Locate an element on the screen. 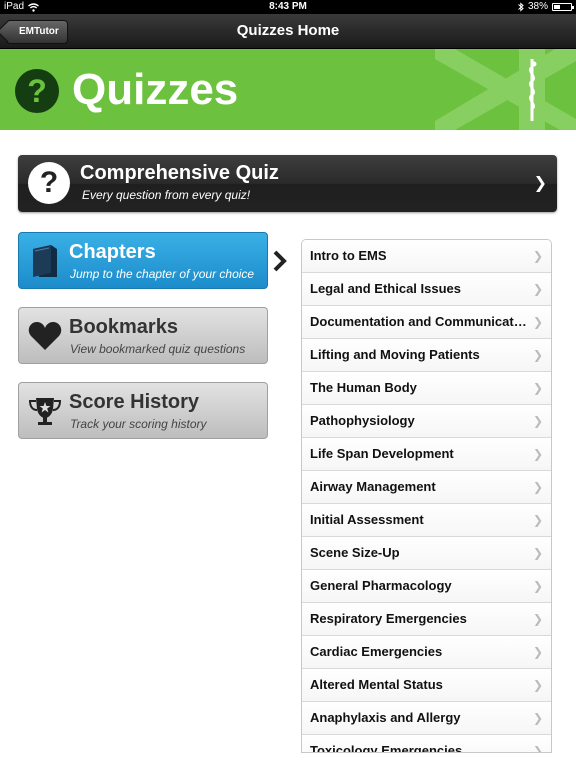 The height and width of the screenshot is (768, 576). chapter-list-item: Toxicology Emergencies ❯ is located at coordinates (426, 744).